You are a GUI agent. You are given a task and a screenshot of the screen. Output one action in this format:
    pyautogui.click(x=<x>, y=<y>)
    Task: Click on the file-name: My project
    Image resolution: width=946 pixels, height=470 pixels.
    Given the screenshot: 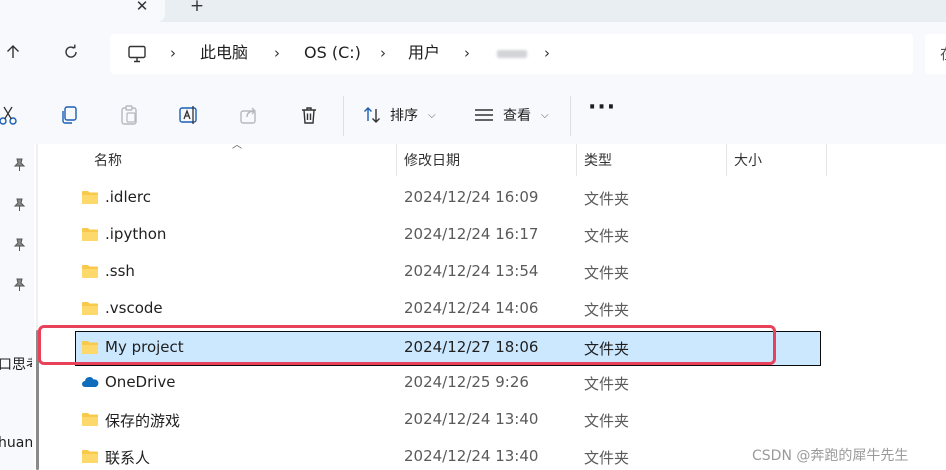 What is the action you would take?
    pyautogui.click(x=144, y=347)
    